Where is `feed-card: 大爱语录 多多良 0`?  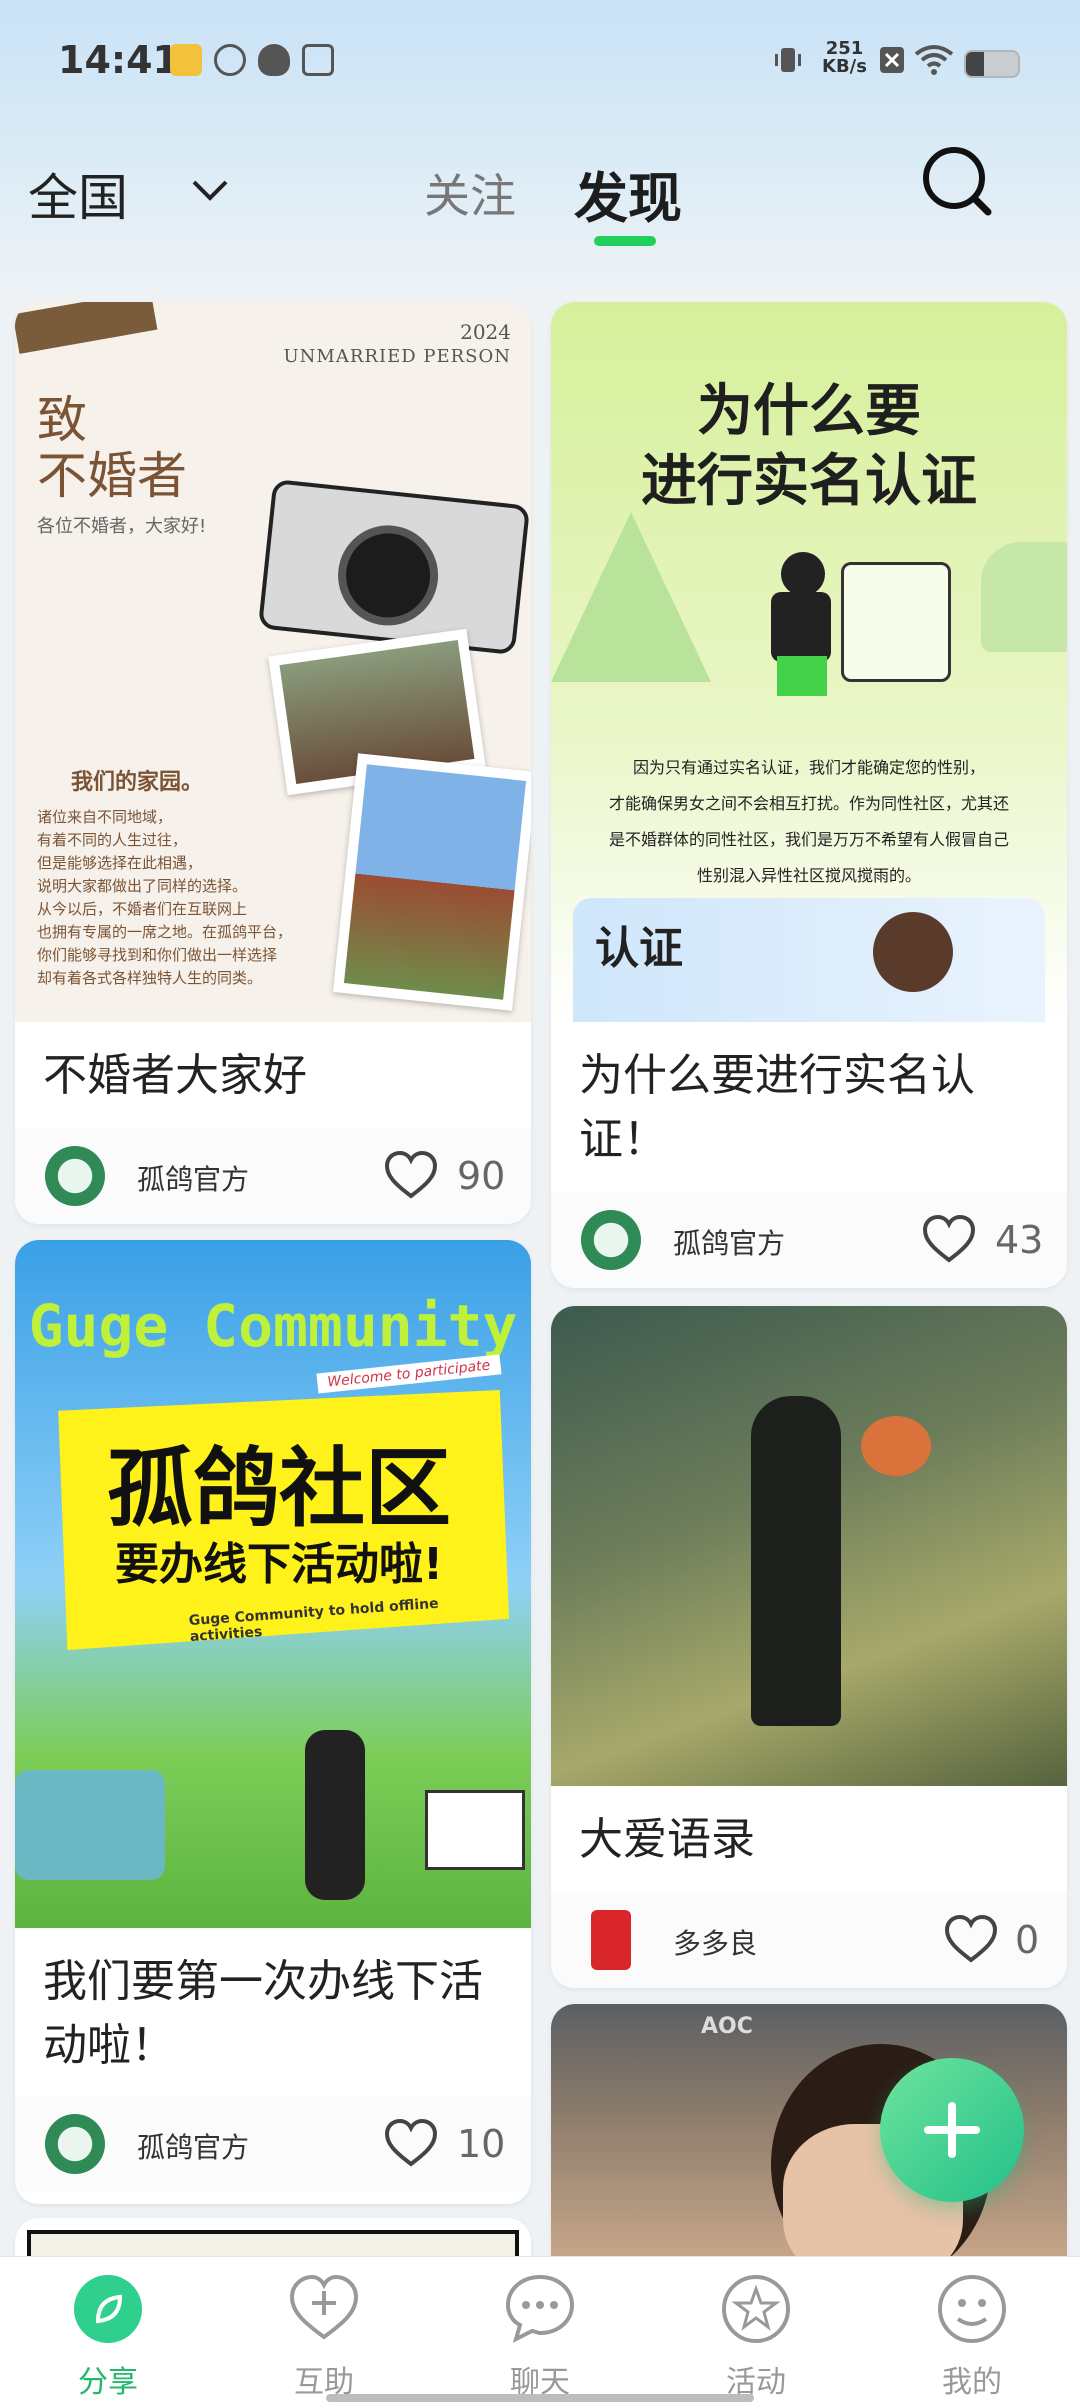
feed-card: 大爱语录 多多良 0 is located at coordinates (809, 1647).